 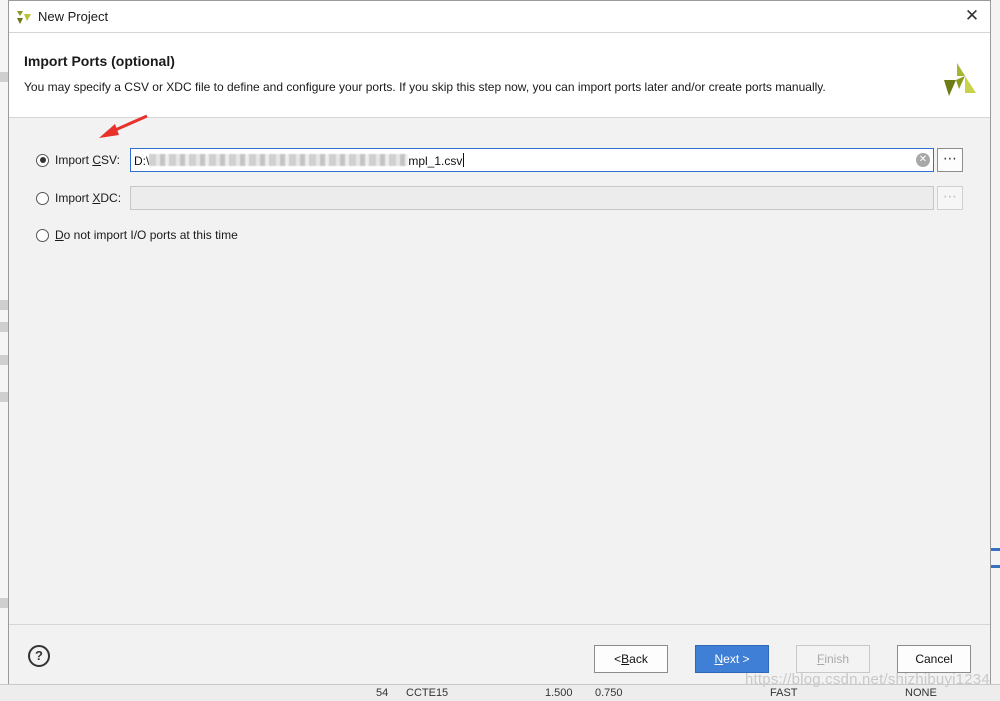 I want to click on no-import-option: Do not import I/O ports at this time, so click(x=137, y=235).